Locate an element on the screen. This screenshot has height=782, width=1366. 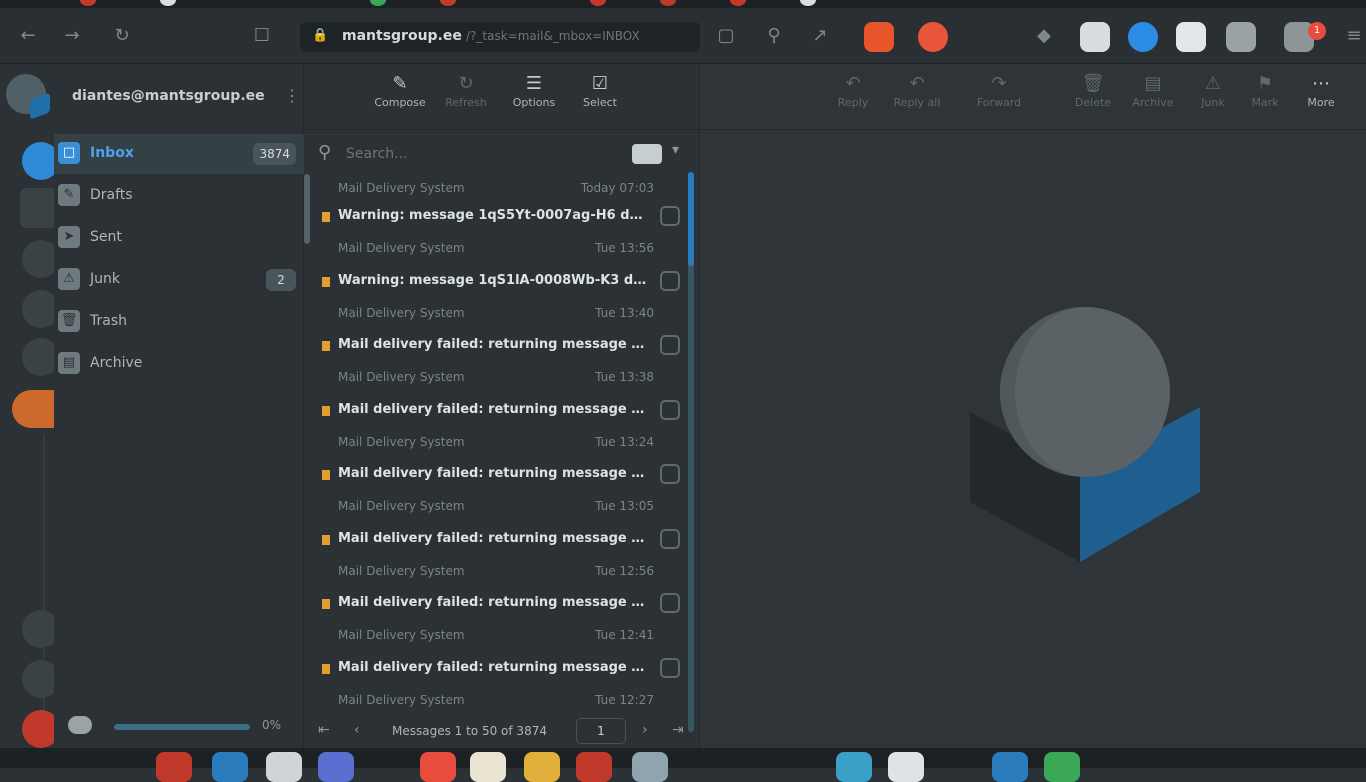
forward-arrow-icon: → is located at coordinates (72, 36).